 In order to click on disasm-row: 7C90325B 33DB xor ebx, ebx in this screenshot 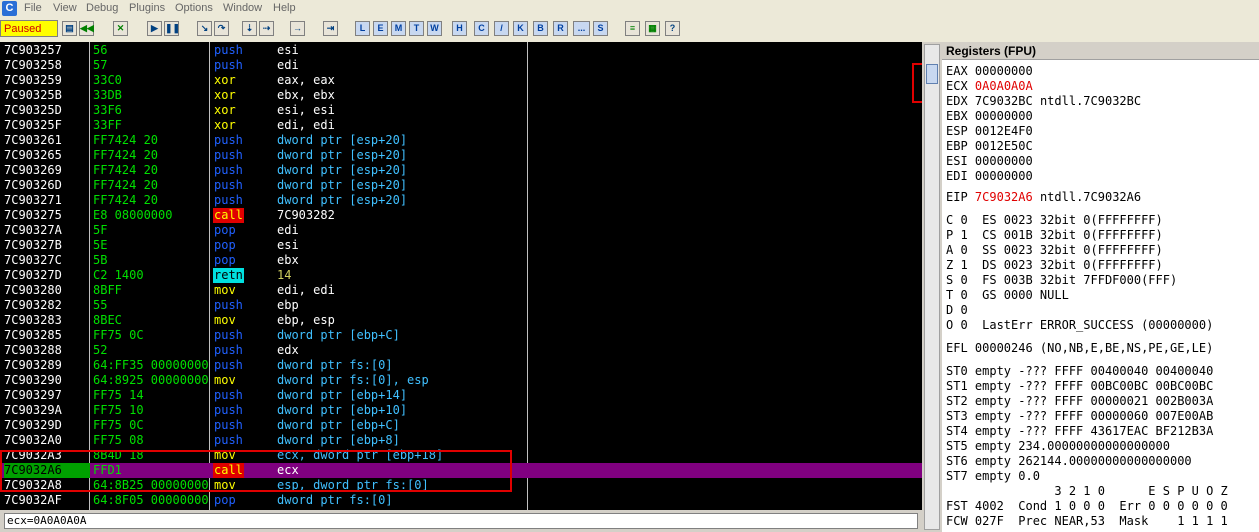, I will do `click(461, 95)`.